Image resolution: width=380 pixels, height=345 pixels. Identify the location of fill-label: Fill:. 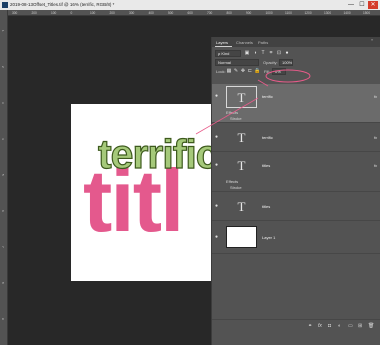
(267, 71).